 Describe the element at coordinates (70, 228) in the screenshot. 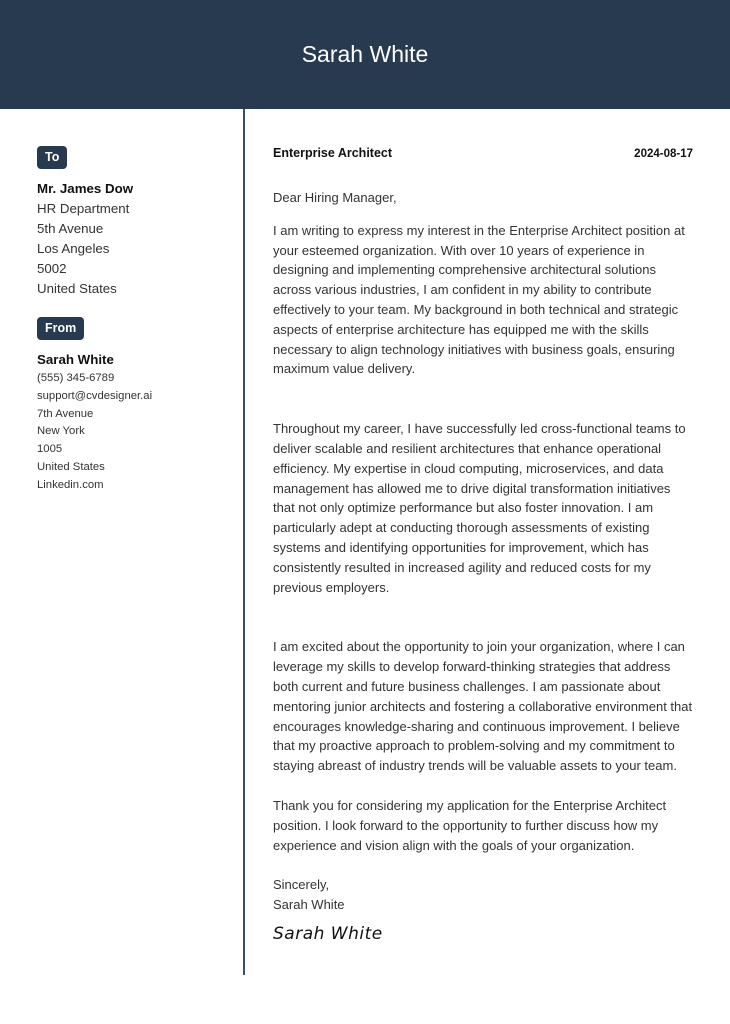

I see `recipient-street: 5th Avenue` at that location.